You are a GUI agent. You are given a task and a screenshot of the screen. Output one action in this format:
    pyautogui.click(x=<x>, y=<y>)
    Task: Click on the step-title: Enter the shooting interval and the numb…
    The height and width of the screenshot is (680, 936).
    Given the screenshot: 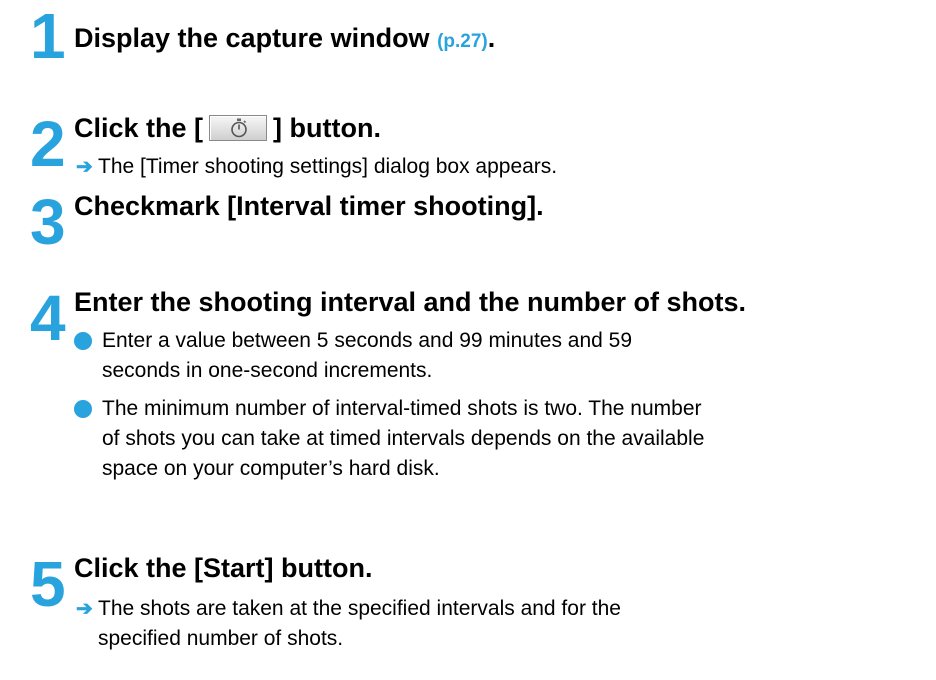 What is the action you would take?
    pyautogui.click(x=410, y=302)
    